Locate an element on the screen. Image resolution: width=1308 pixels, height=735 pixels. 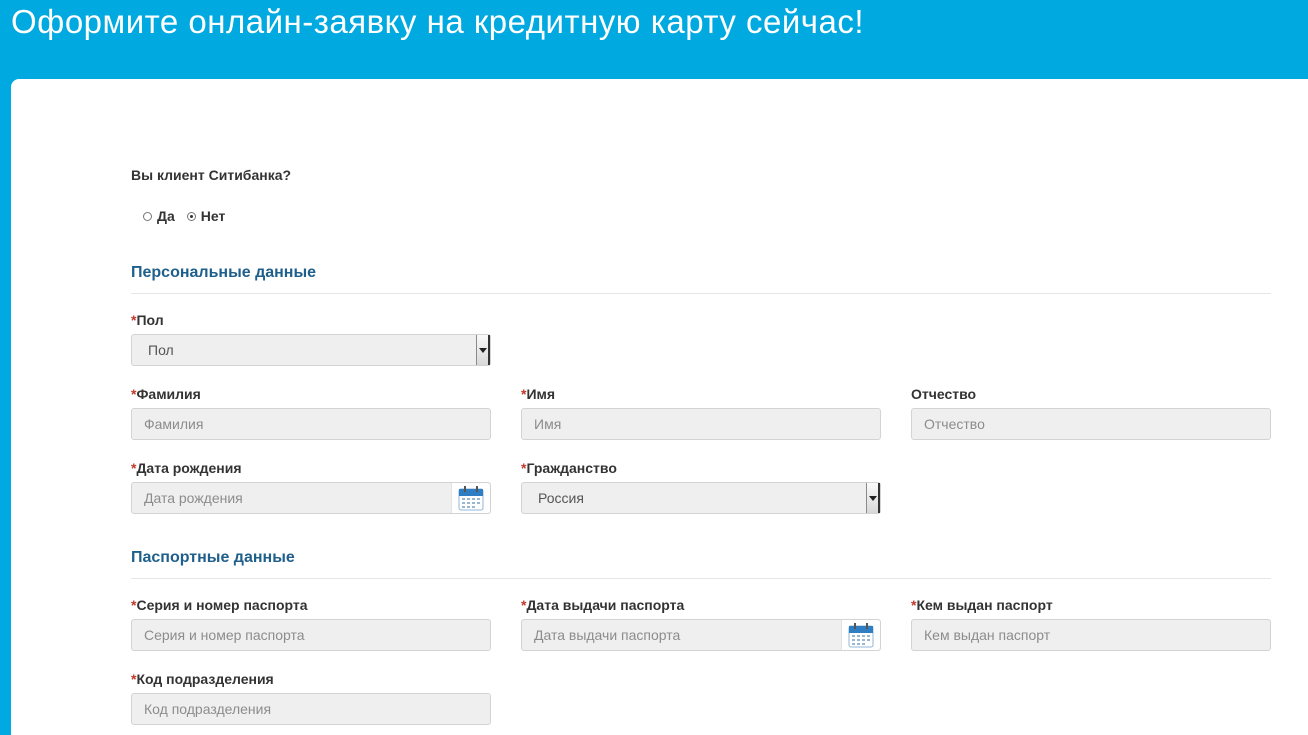
passport-issue-date-calendar-button is located at coordinates (860, 635).